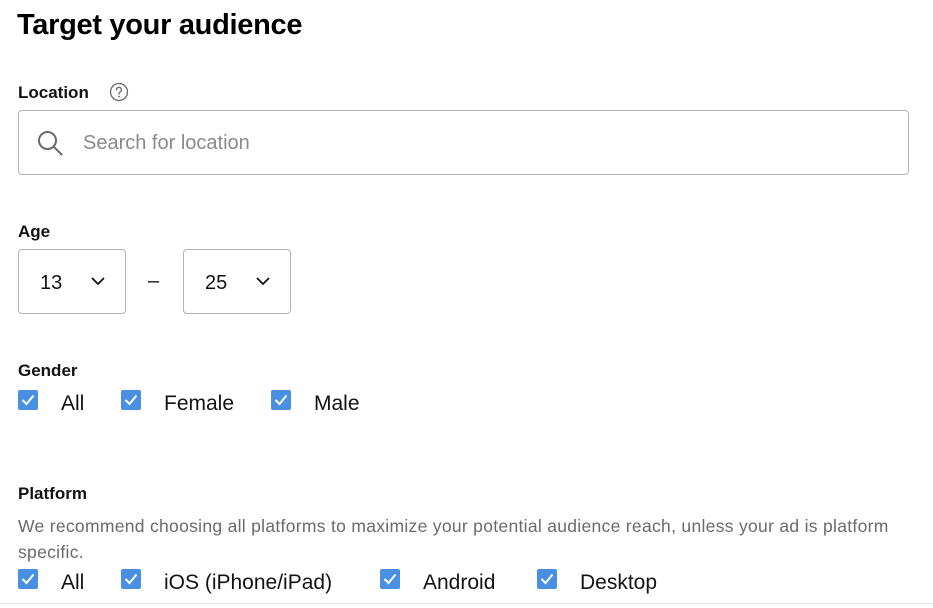 The width and height of the screenshot is (933, 608). Describe the element at coordinates (337, 404) in the screenshot. I see `gender-male-label: Male` at that location.